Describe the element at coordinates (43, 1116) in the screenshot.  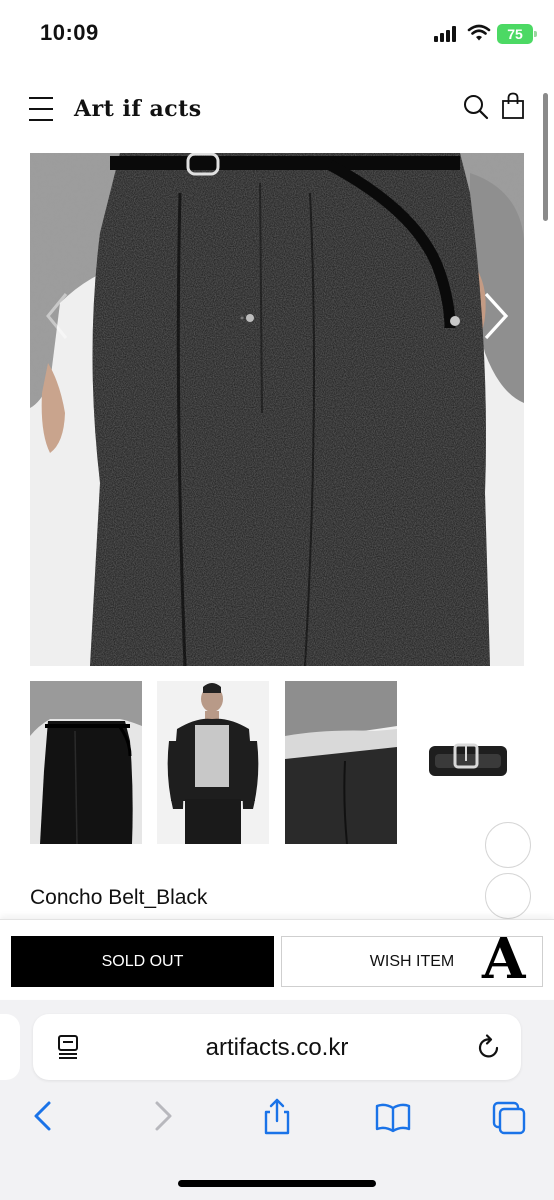
I see `back-icon` at that location.